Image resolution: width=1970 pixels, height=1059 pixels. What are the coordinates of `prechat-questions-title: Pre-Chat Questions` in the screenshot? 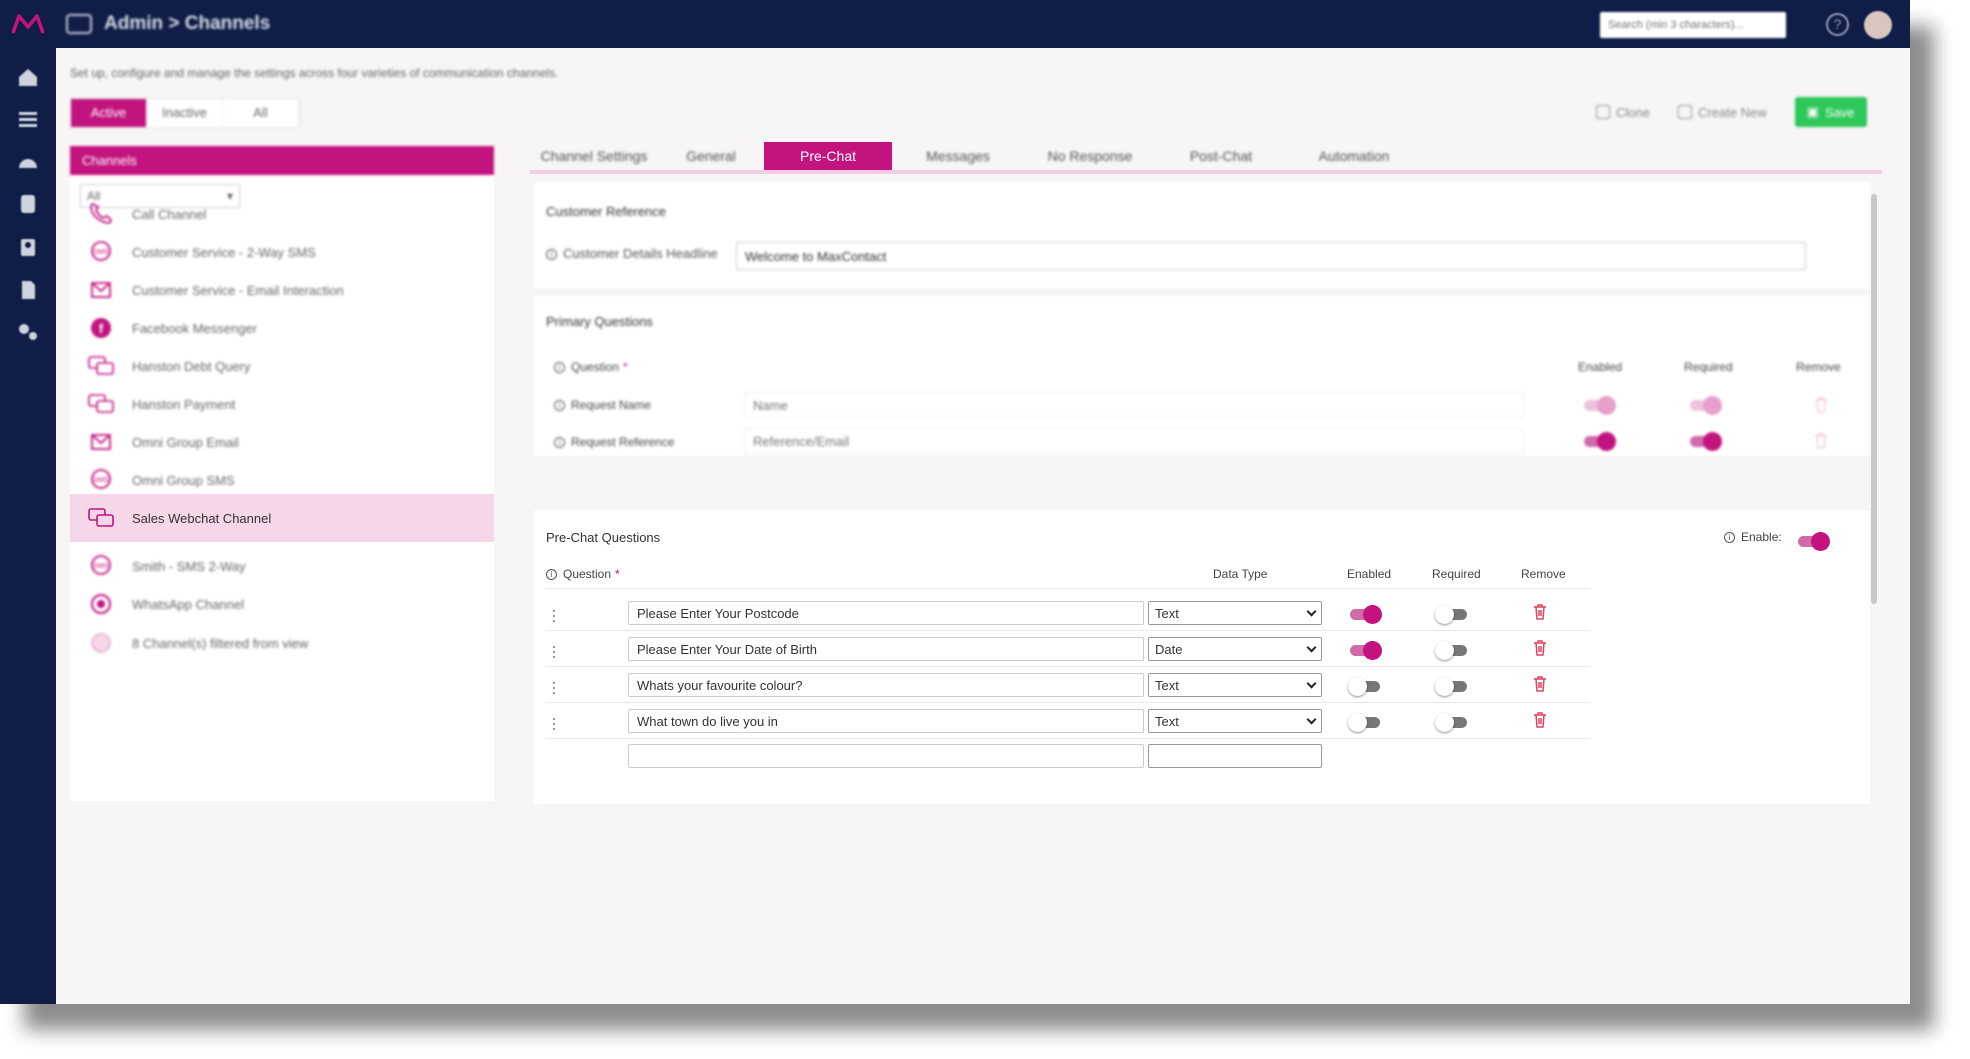 It's located at (603, 537).